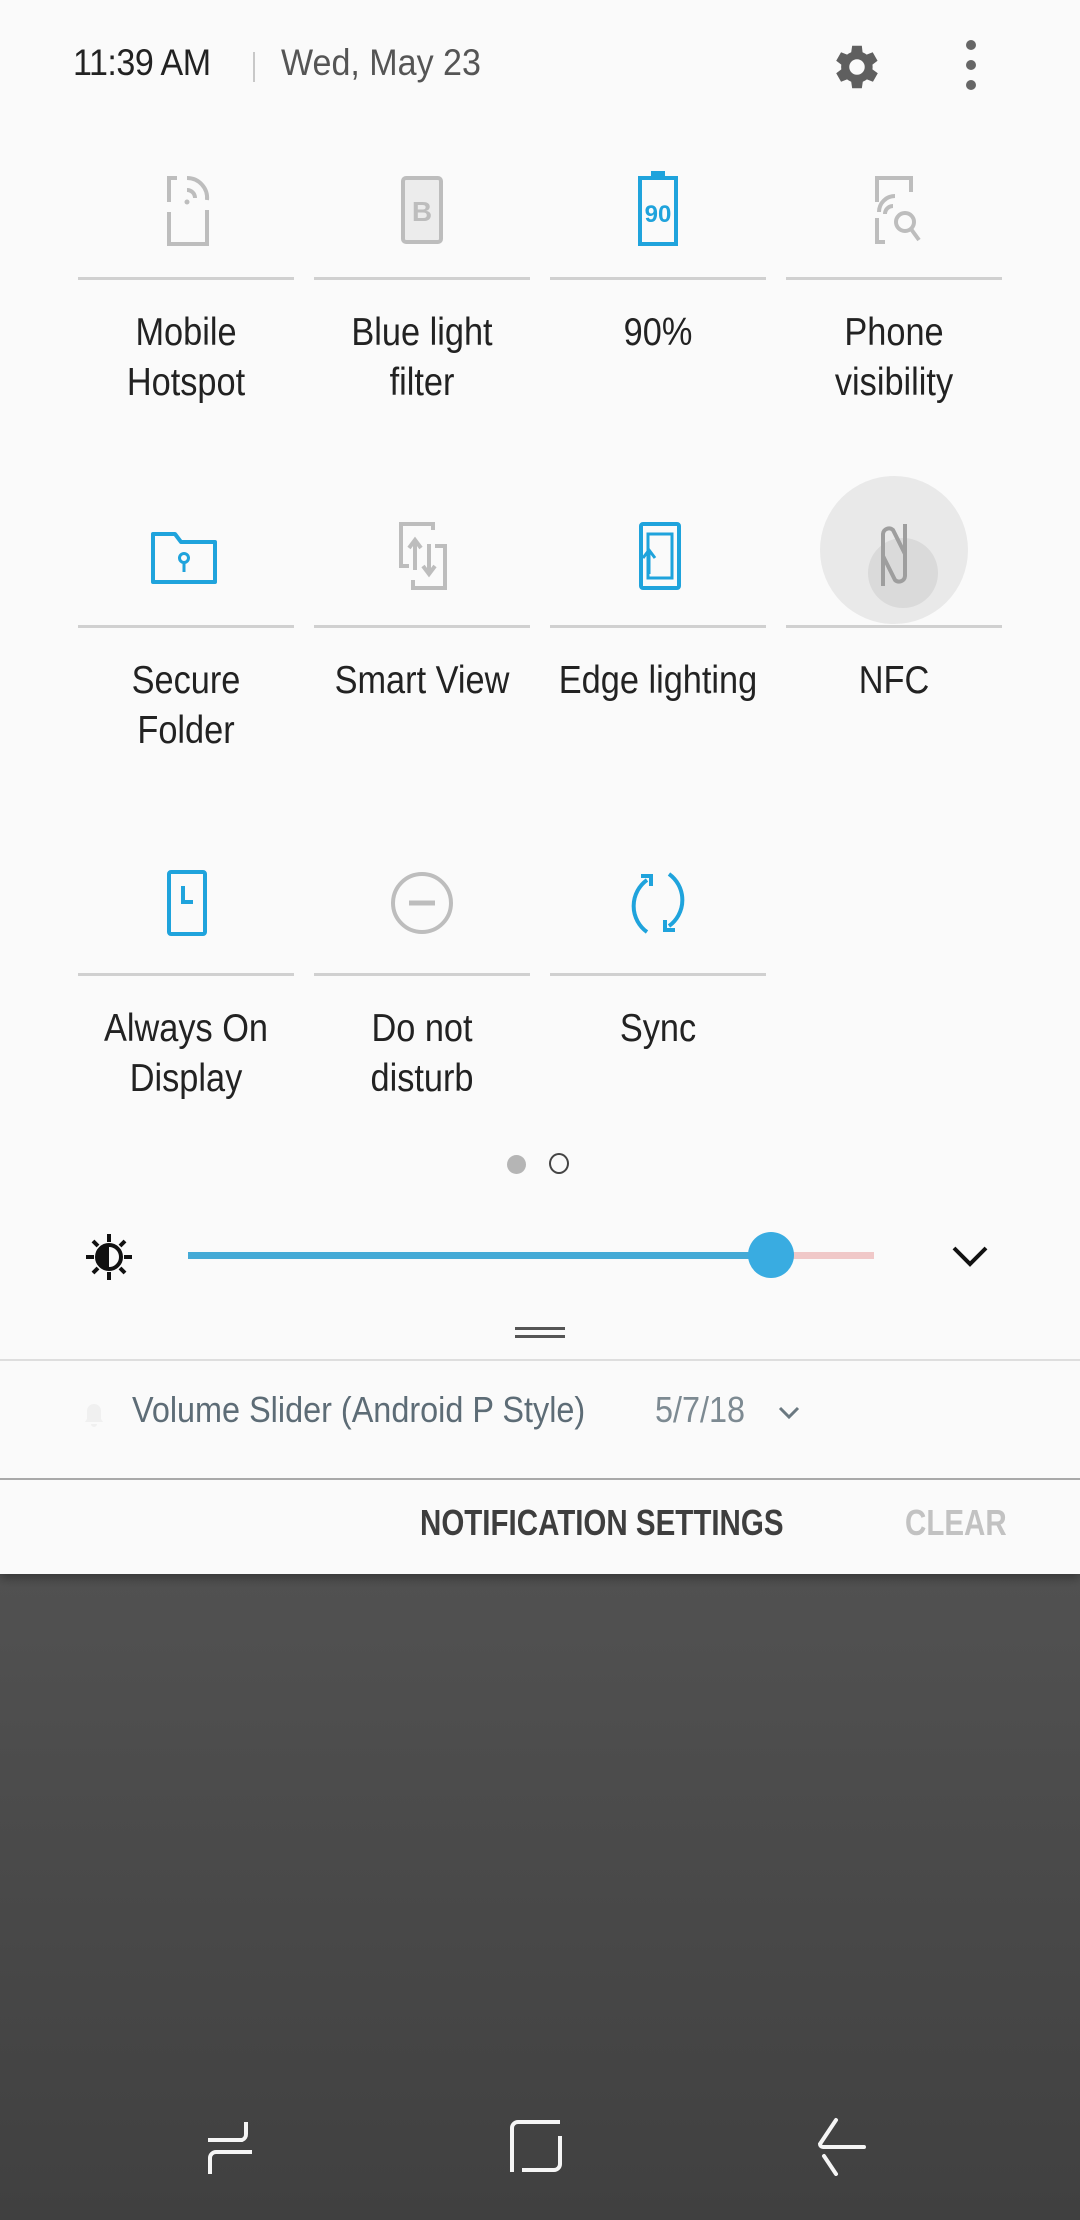  What do you see at coordinates (422, 903) in the screenshot?
I see `do-not-disturb-icon` at bounding box center [422, 903].